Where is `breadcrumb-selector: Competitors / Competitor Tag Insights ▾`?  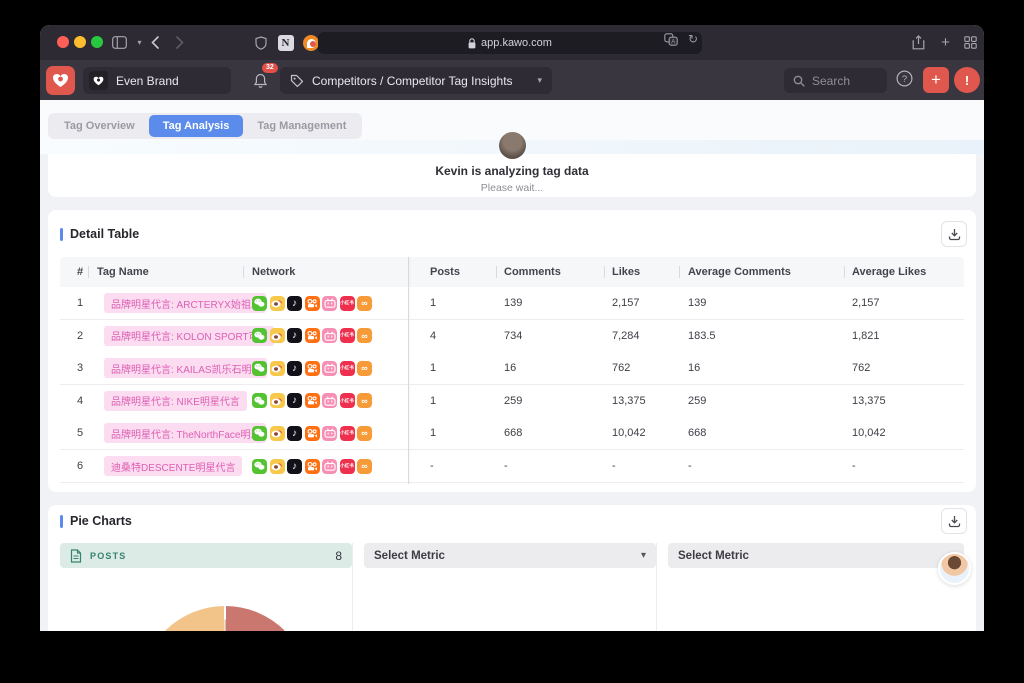
breadcrumb-selector: Competitors / Competitor Tag Insights ▾ is located at coordinates (416, 80).